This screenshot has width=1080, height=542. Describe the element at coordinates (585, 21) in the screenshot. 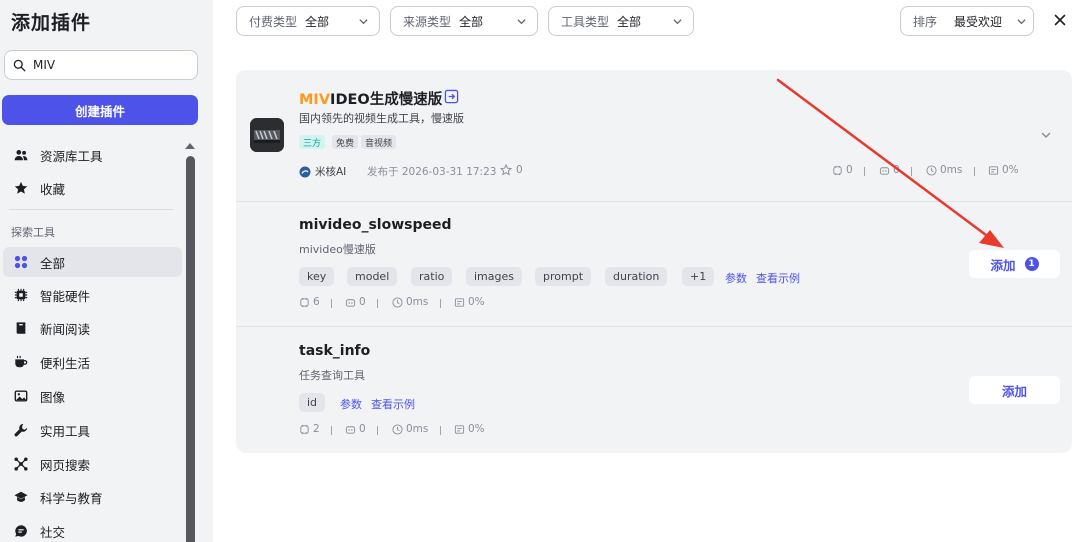

I see `filter-label: 工具类型` at that location.